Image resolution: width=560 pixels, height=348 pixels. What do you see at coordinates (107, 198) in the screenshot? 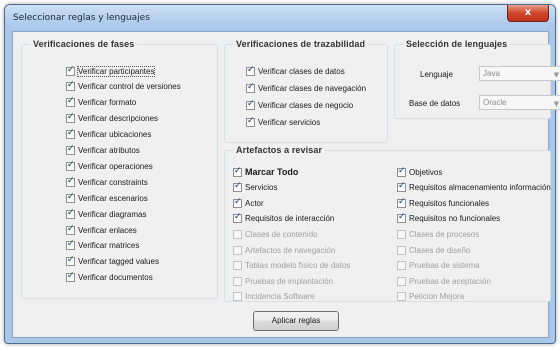
I see `phase-checkbox: Verificar escenarios` at bounding box center [107, 198].